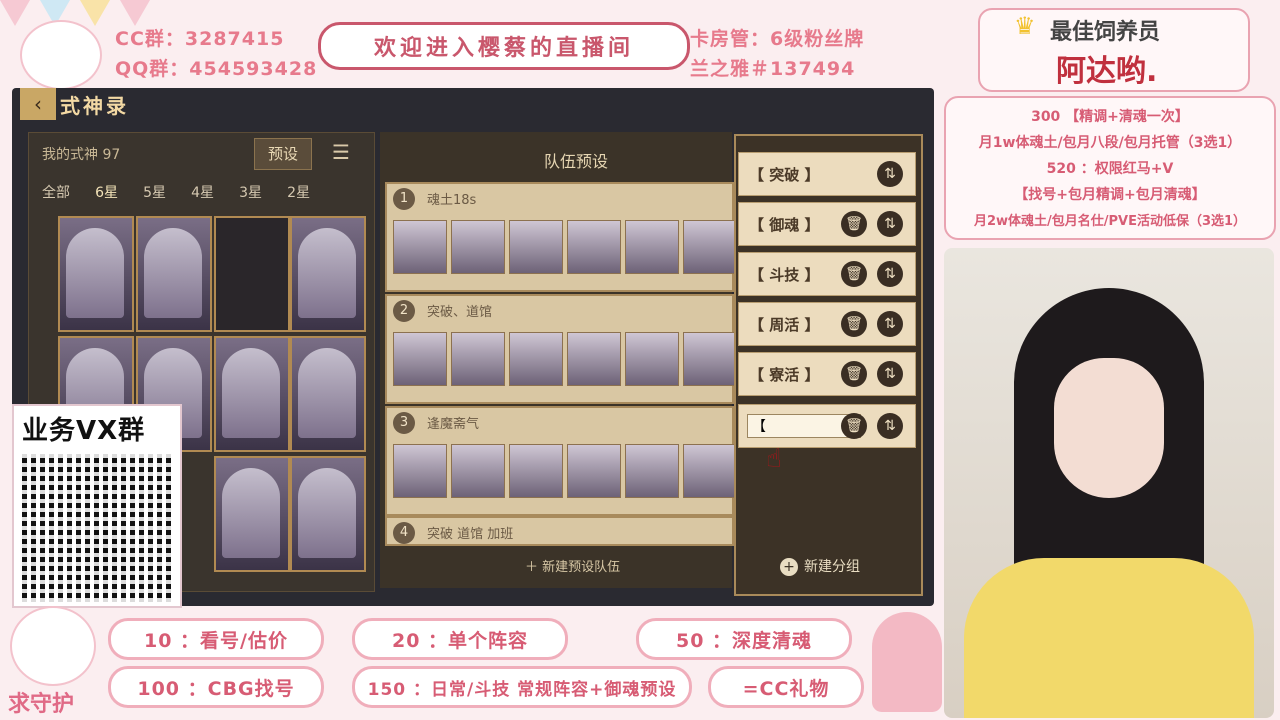 The image size is (1280, 720). Describe the element at coordinates (216, 687) in the screenshot. I see `price-pill: 100 ：CBG找号` at that location.